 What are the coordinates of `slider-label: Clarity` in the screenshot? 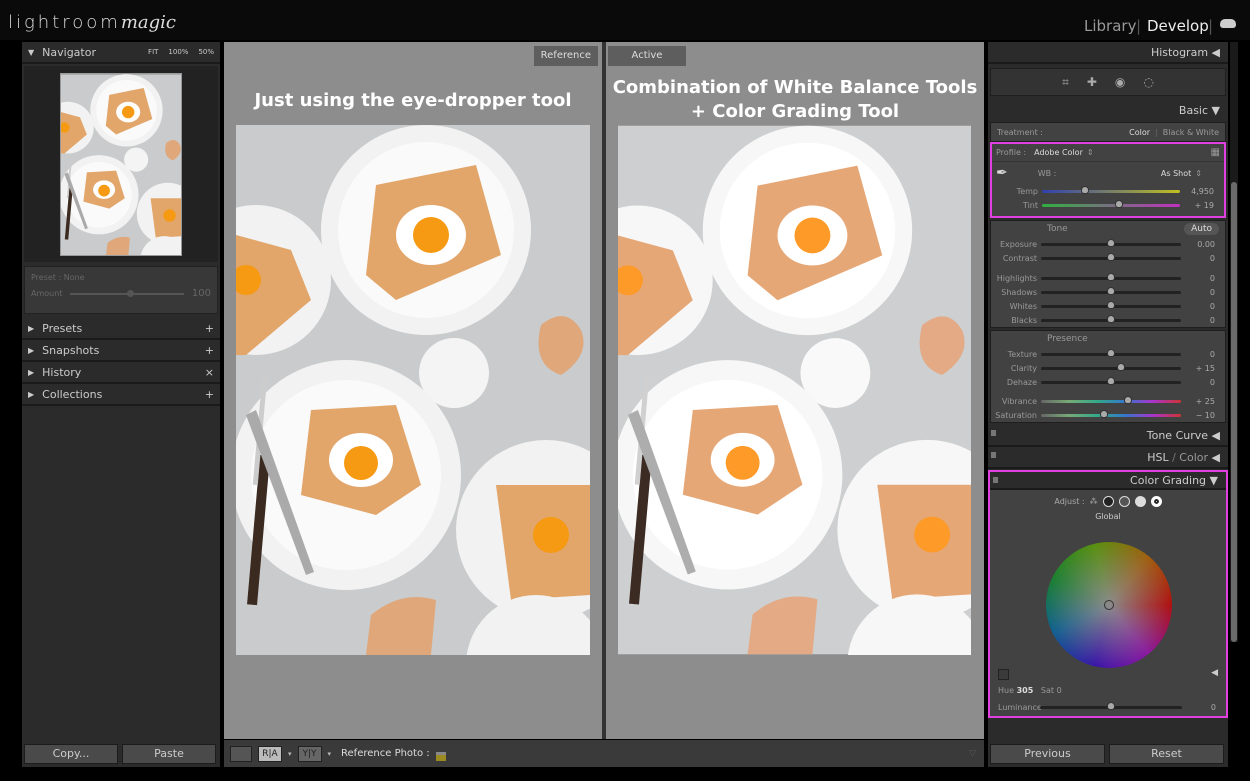 It's located at (1023, 368).